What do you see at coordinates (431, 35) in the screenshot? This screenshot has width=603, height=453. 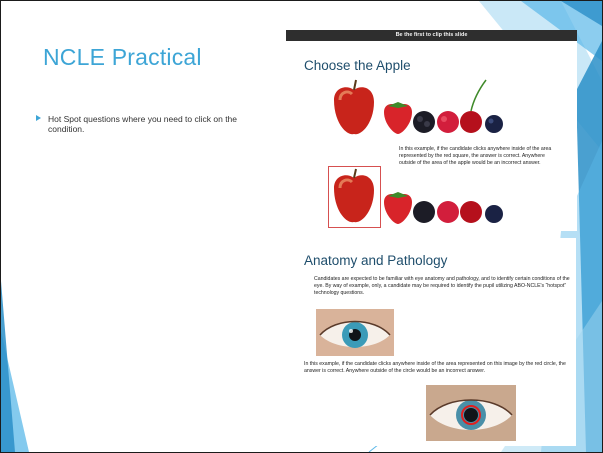 I see `clip-slide-bar: Be the first to clip this slide` at bounding box center [431, 35].